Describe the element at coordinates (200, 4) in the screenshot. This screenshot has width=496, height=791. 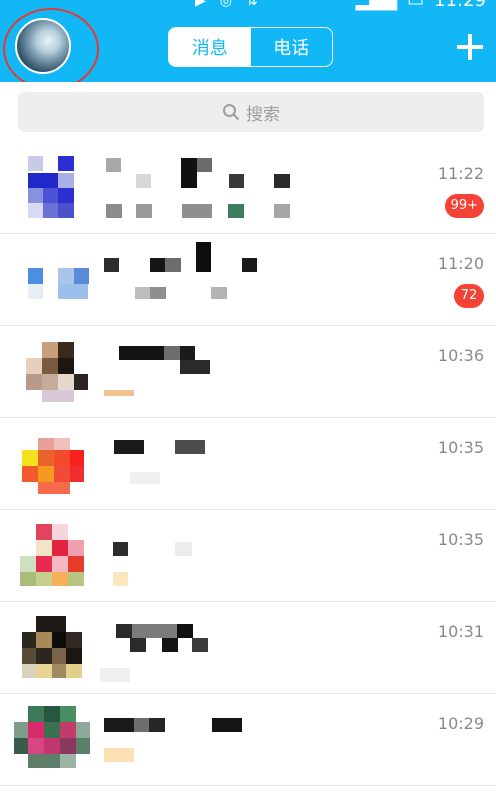
I see `play-icon: ▶` at that location.